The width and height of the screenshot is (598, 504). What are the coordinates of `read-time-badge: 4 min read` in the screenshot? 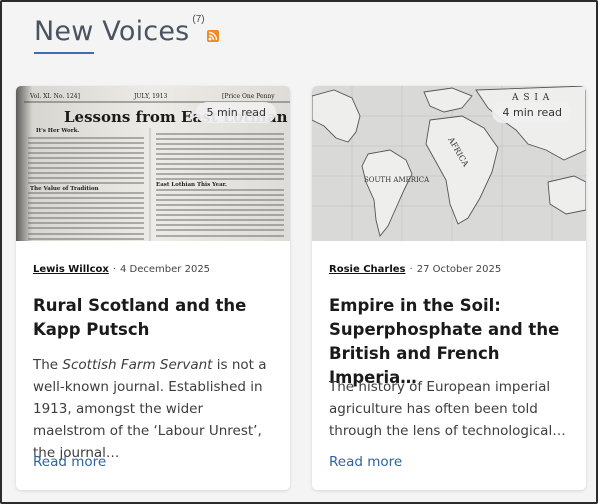 It's located at (532, 112).